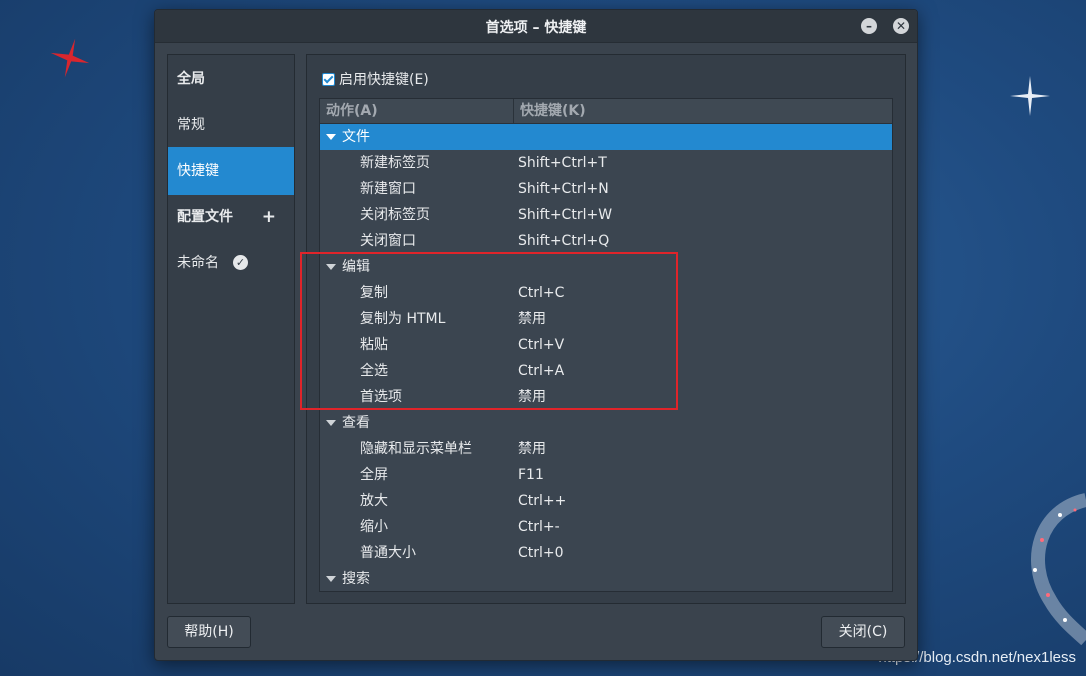  Describe the element at coordinates (231, 329) in the screenshot. I see `sidebar: 全局 常规 快捷键 配置文件 + 未命名 ✓` at that location.